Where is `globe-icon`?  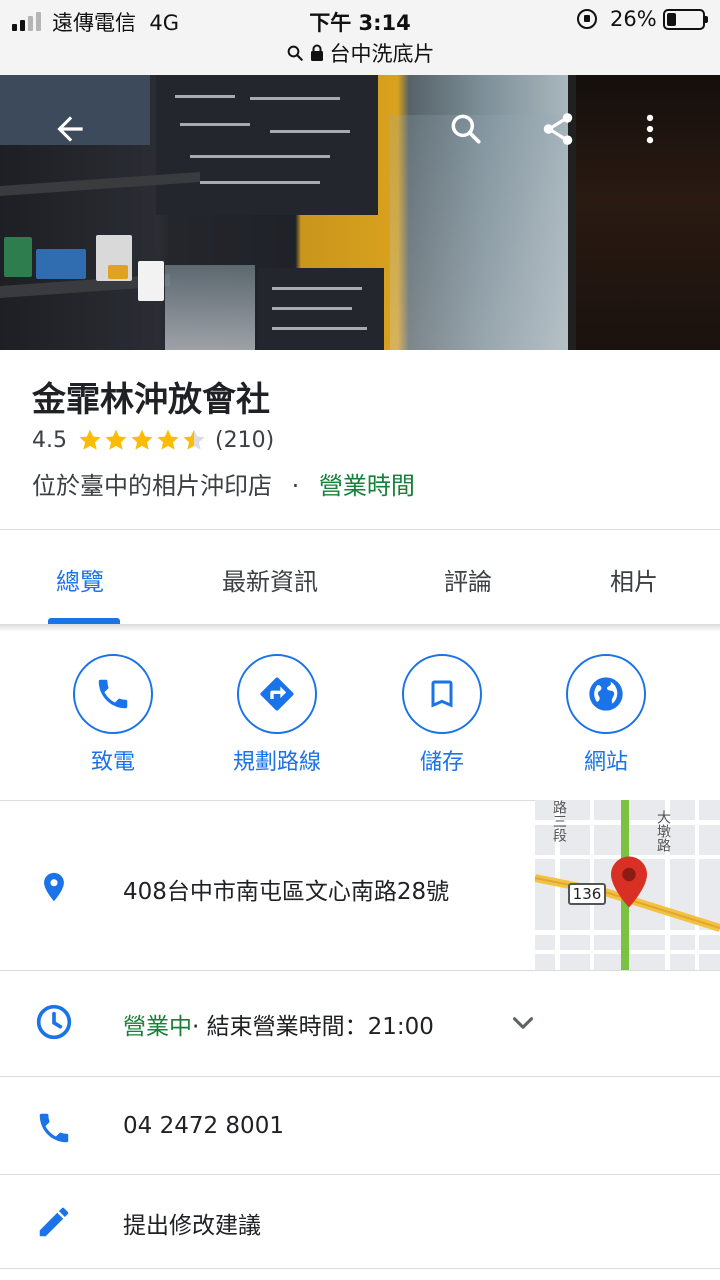
globe-icon is located at coordinates (606, 694).